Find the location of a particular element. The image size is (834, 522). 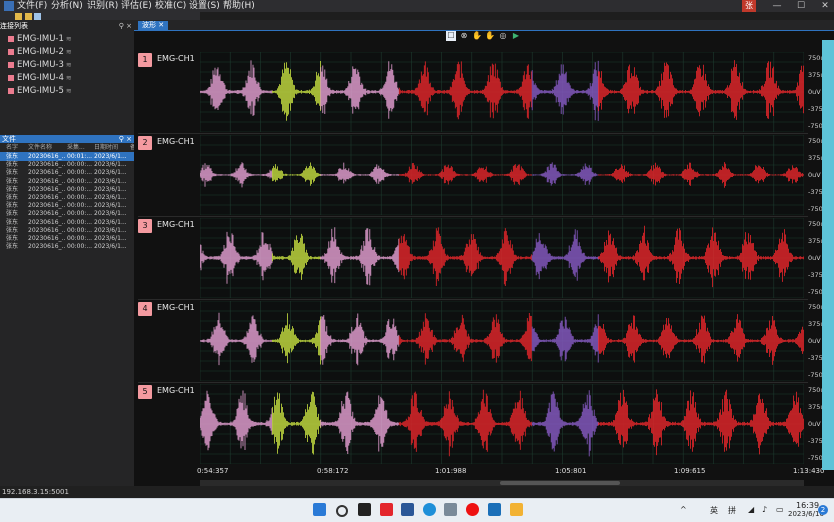

menu-calibrate: 校准(C) is located at coordinates (170, 6).